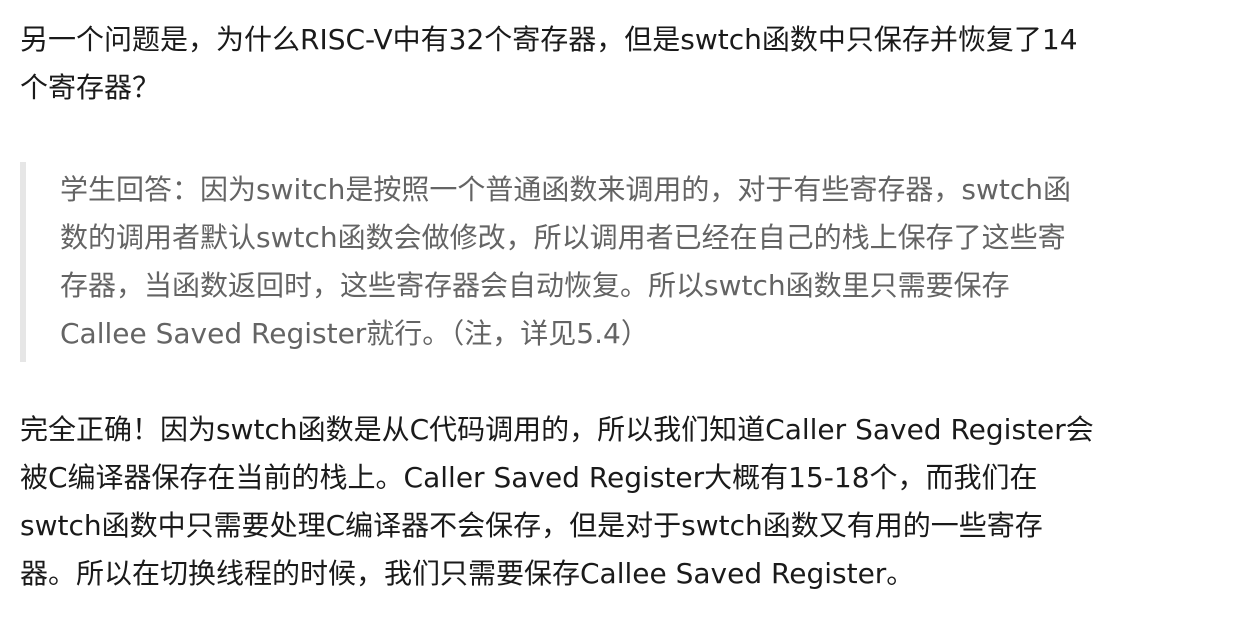  What do you see at coordinates (354, 333) in the screenshot?
I see `quote-line-4: Callee Saved Register就行。（注，详见5.4）` at bounding box center [354, 333].